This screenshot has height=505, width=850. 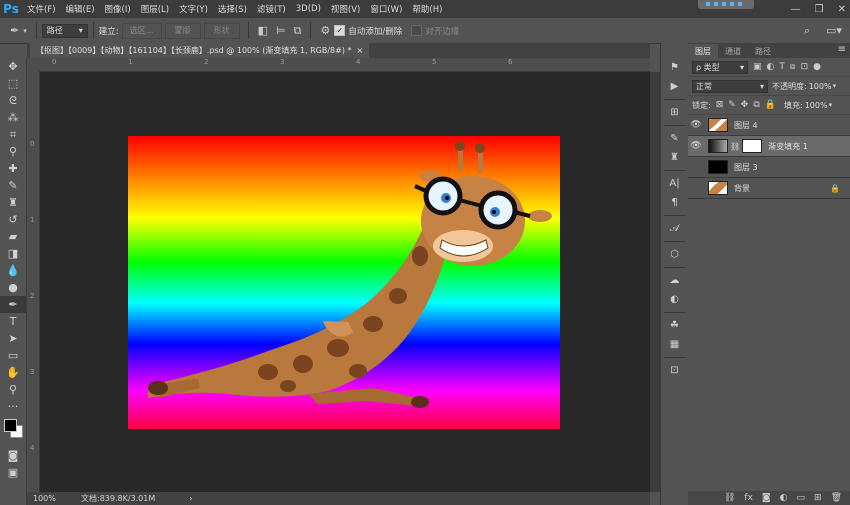 What do you see at coordinates (834, 30) in the screenshot?
I see `workspace-icon: ▭▾` at bounding box center [834, 30].